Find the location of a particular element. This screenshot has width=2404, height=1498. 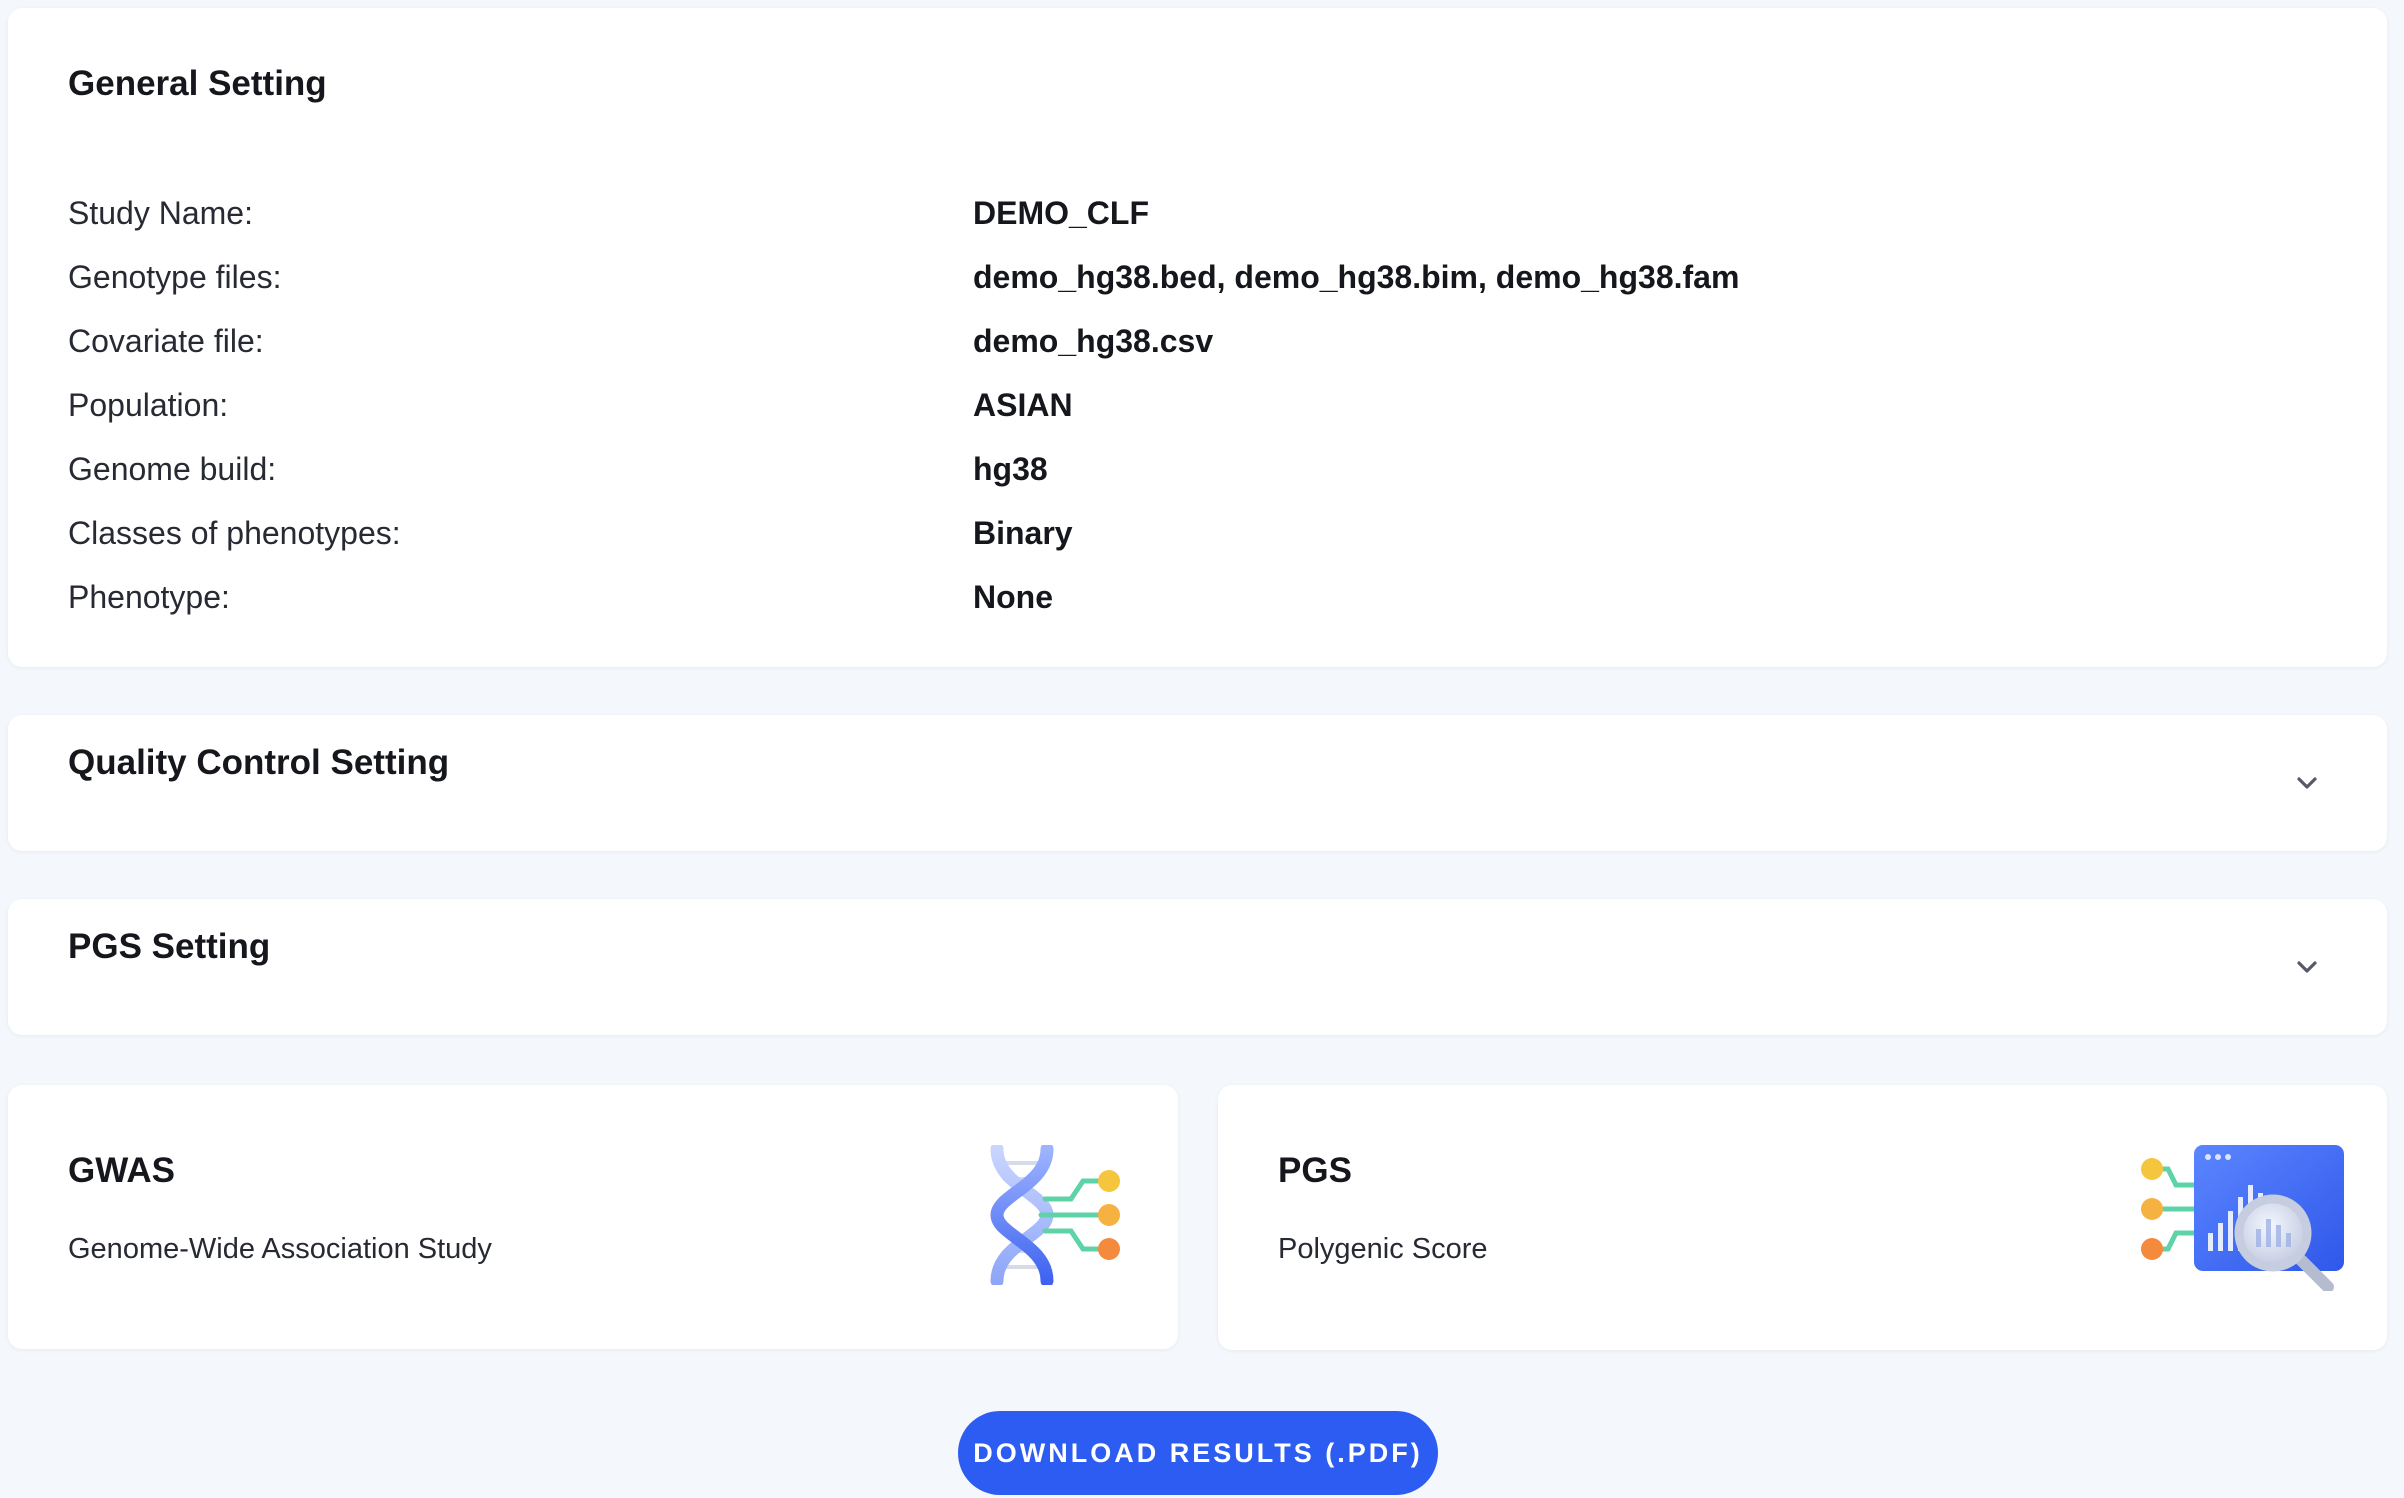

pgs-card: PGS Polygenic Score is located at coordinates (1802, 1217).